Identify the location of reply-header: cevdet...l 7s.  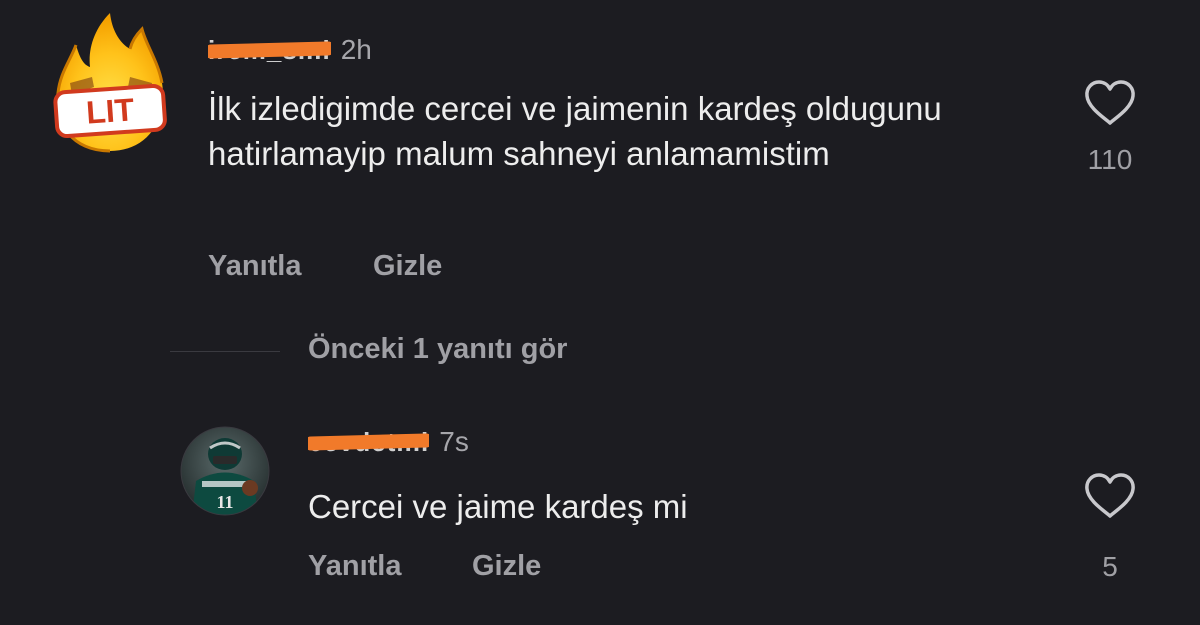
(388, 442).